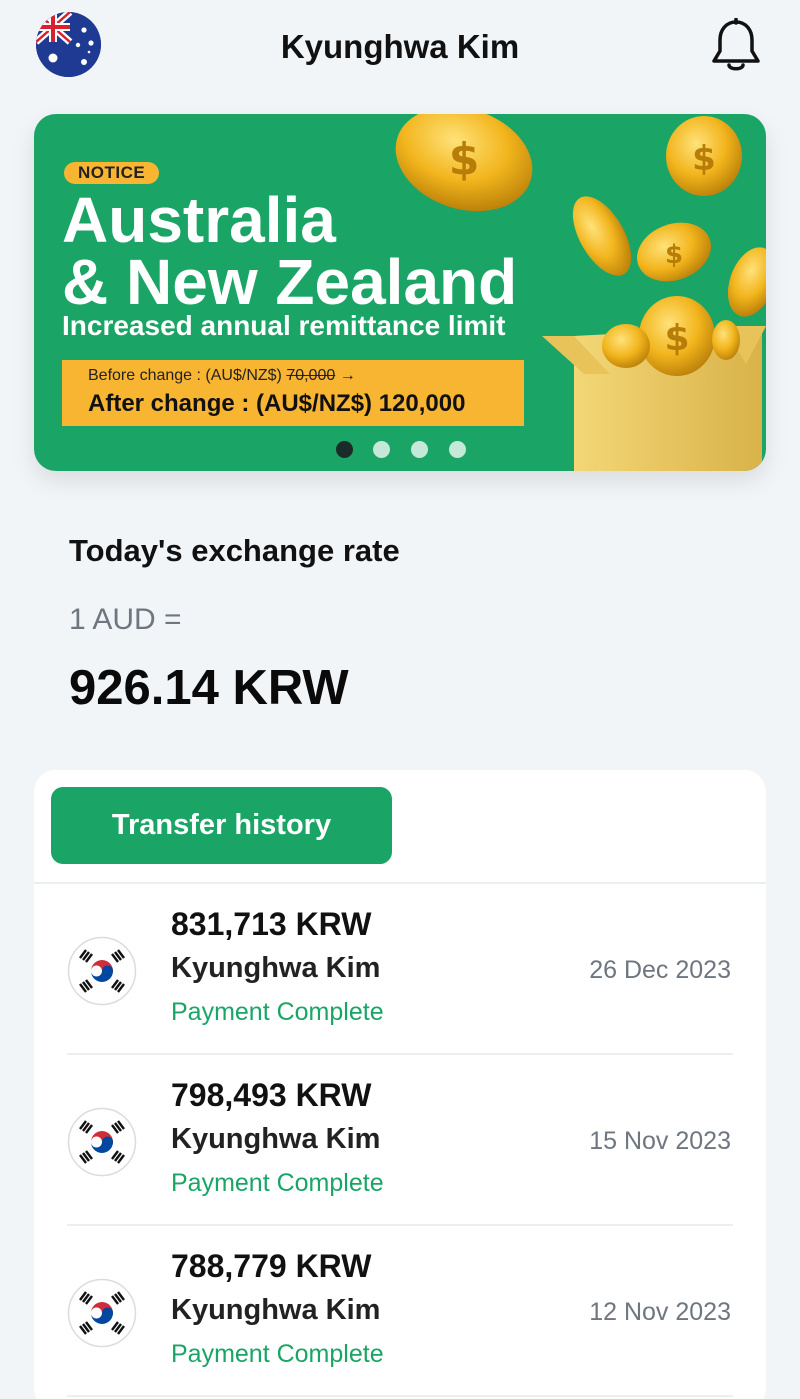  What do you see at coordinates (199, 220) in the screenshot?
I see `banner-title-line1: Australia` at bounding box center [199, 220].